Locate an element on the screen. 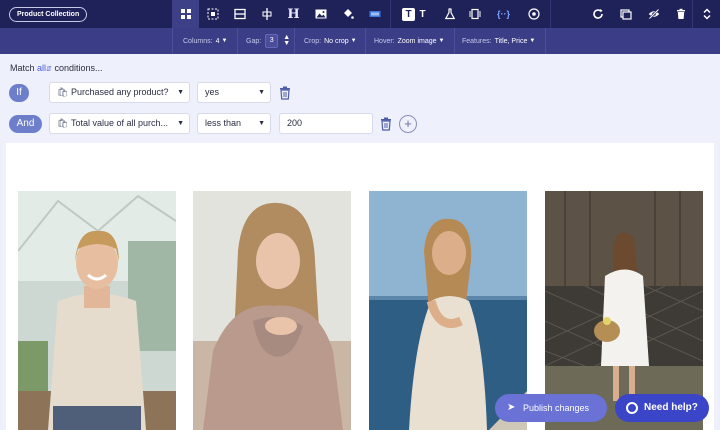 This screenshot has width=720, height=430. condition-operator-value: yes is located at coordinates (212, 92).